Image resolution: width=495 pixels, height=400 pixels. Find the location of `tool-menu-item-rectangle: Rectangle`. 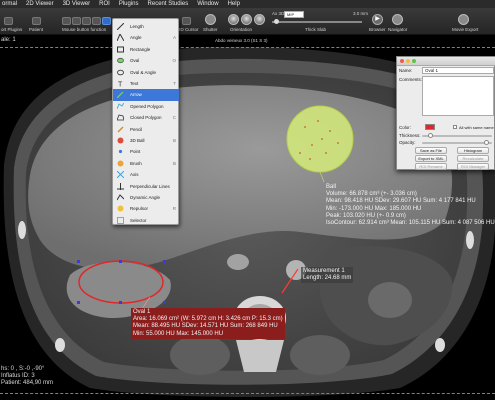

tool-menu-item-rectangle: Rectangle is located at coordinates (146, 50).